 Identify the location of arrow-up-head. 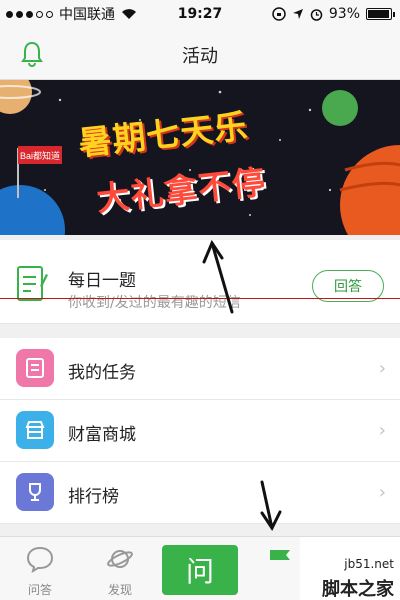
(213, 251).